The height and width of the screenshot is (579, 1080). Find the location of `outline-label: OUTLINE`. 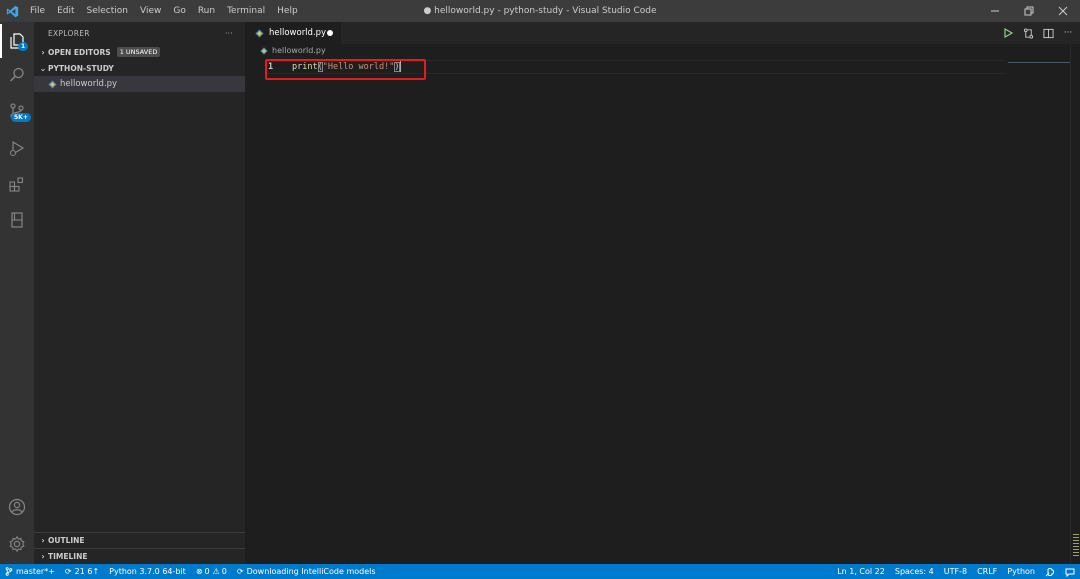

outline-label: OUTLINE is located at coordinates (66, 540).